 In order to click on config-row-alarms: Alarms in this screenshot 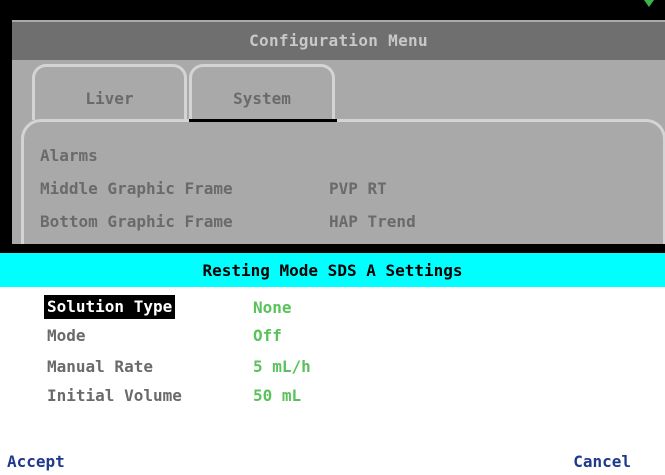, I will do `click(69, 155)`.